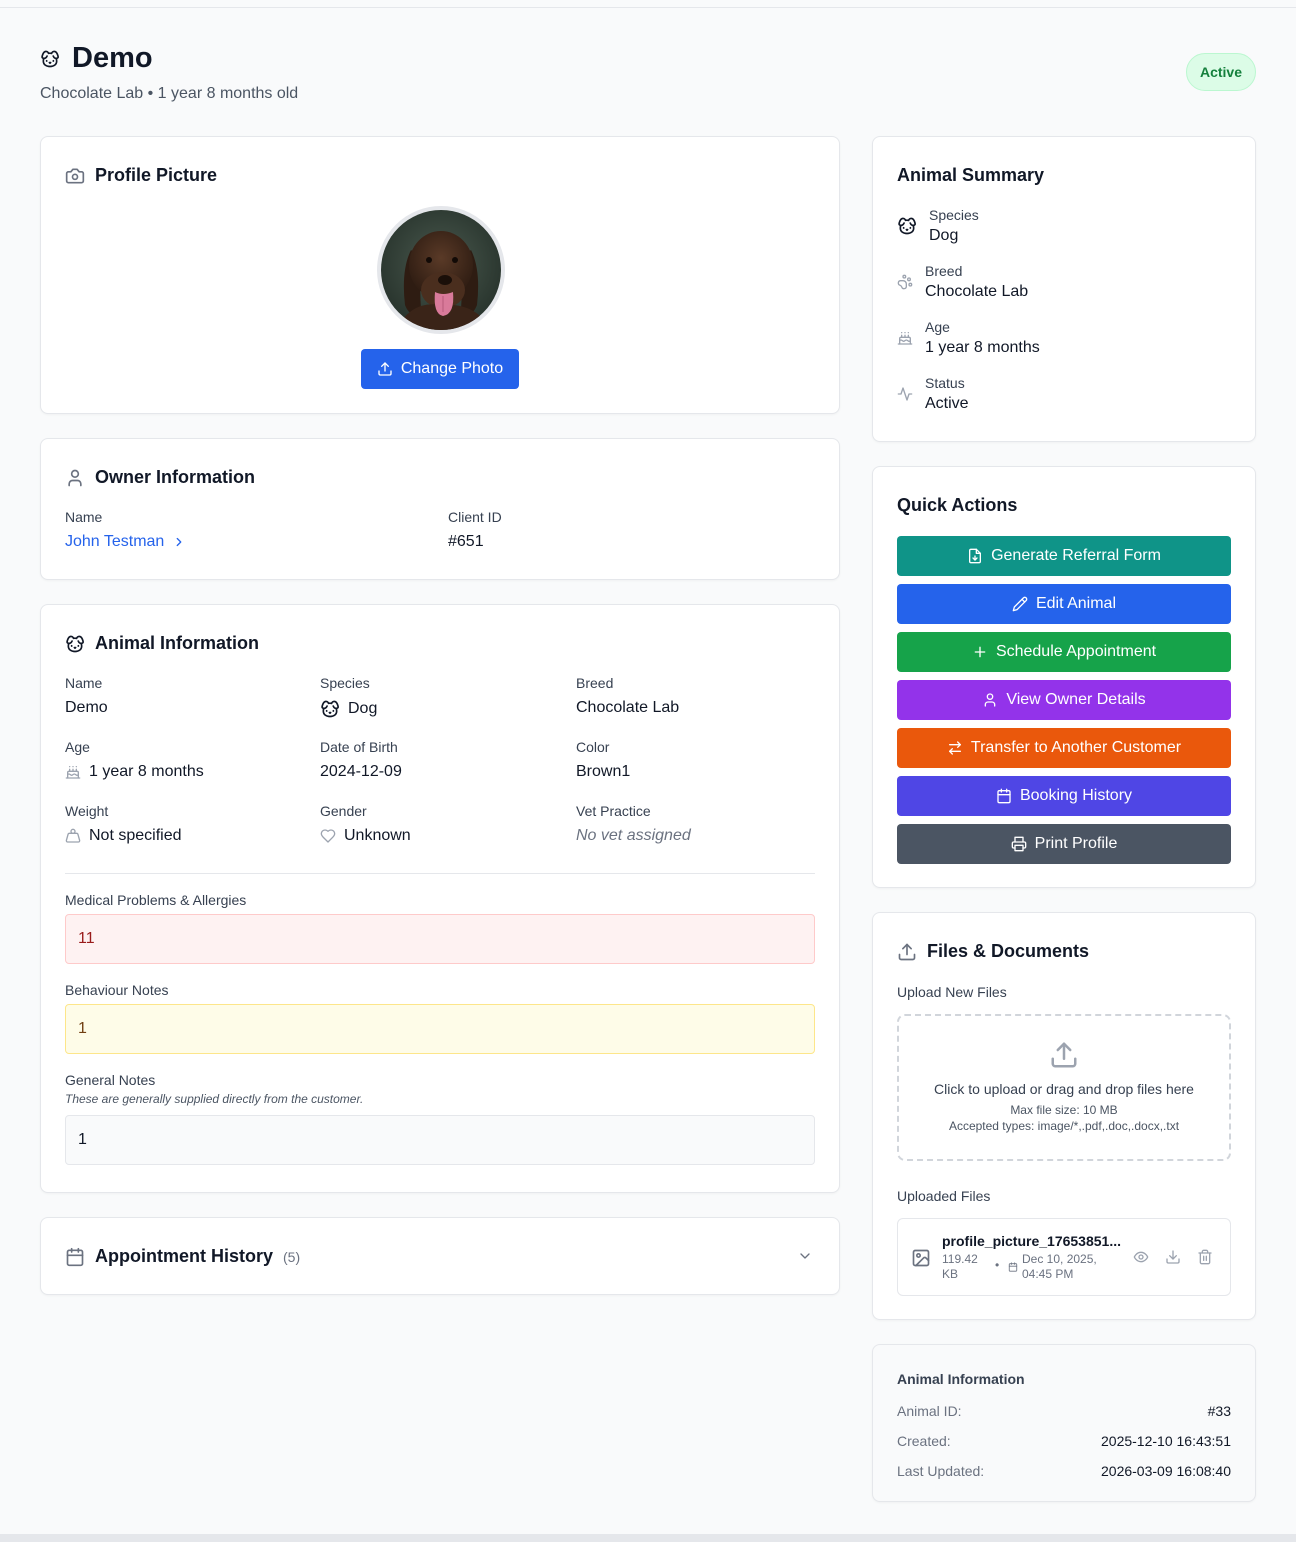  What do you see at coordinates (947, 403) in the screenshot?
I see `summary-status-value: Active` at bounding box center [947, 403].